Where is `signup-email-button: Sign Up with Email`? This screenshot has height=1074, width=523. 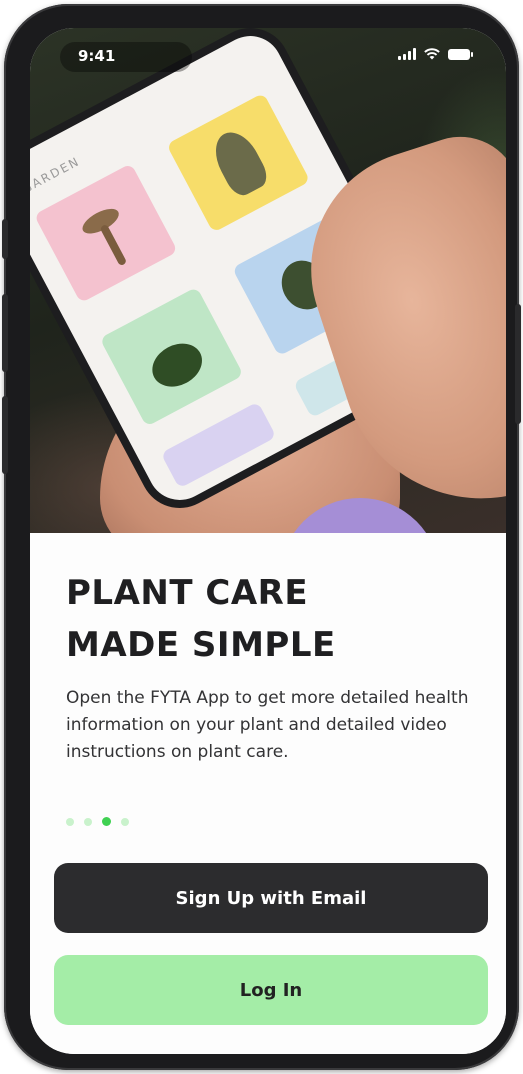 signup-email-button: Sign Up with Email is located at coordinates (271, 898).